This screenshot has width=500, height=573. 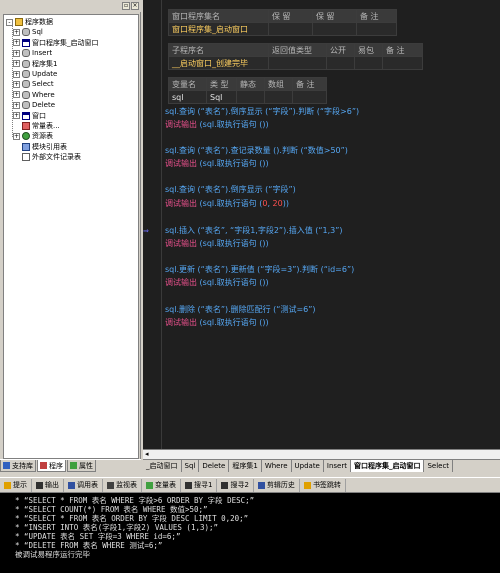 I want to click on output-line: * “UPDATE 表名 SET 字段=3 WHERE id=6;”, so click(x=98, y=536).